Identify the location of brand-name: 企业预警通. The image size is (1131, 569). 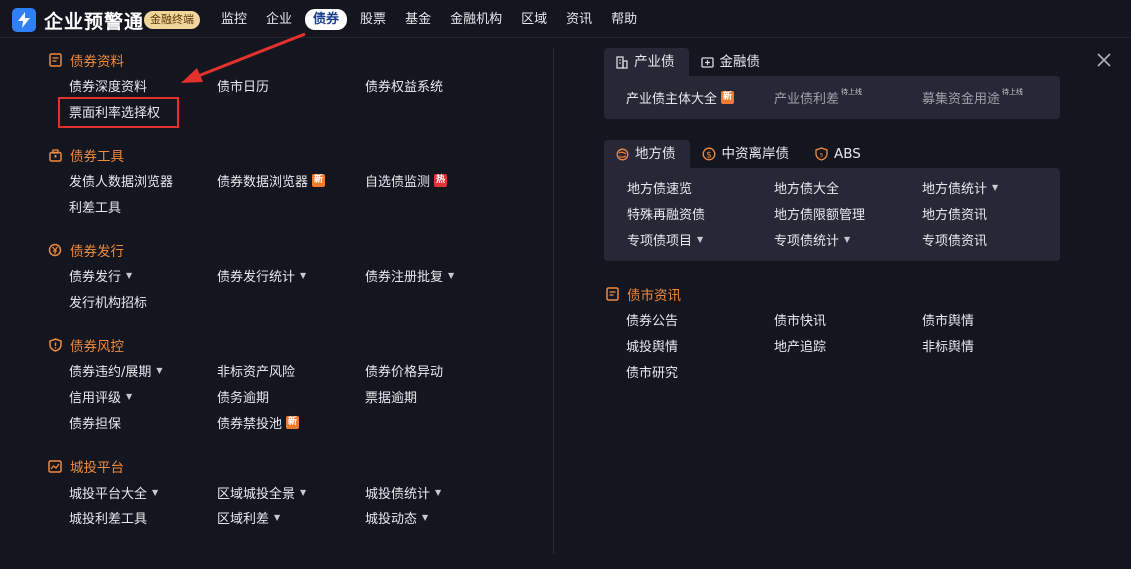
(94, 20).